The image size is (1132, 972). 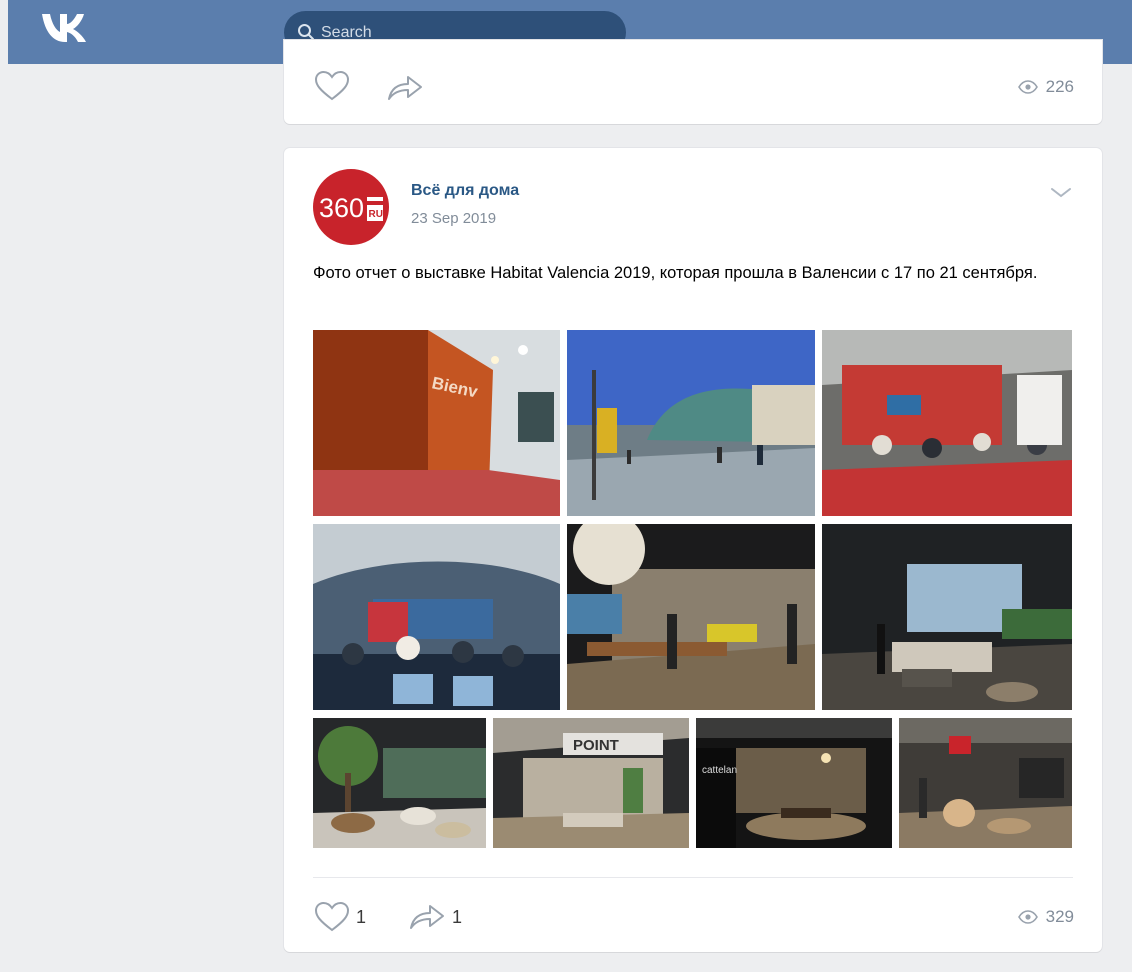 What do you see at coordinates (465, 191) in the screenshot?
I see `post-author: Всё для дома` at bounding box center [465, 191].